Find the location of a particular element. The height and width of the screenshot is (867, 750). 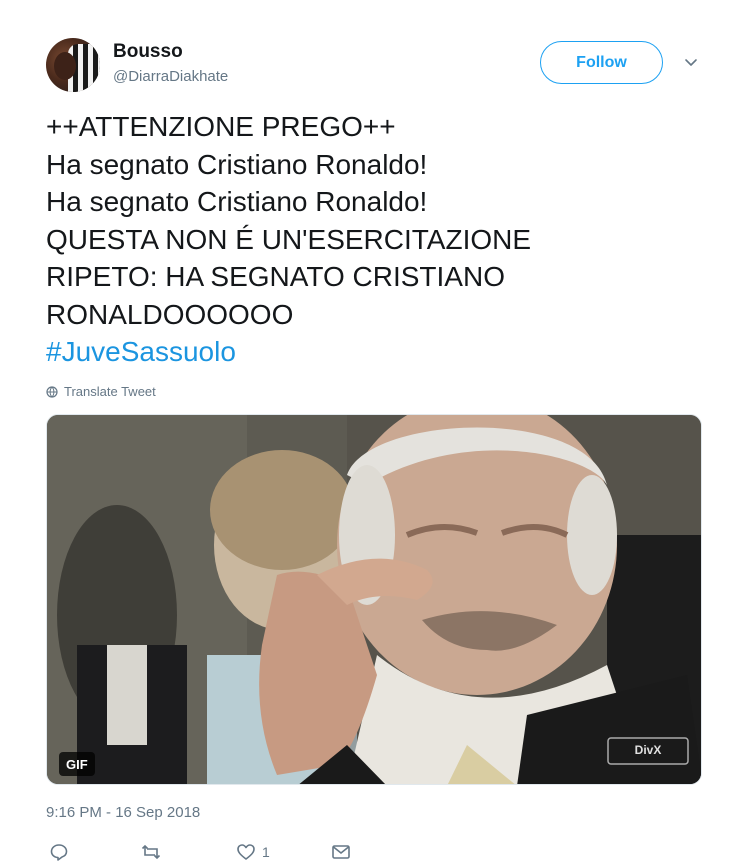

avatar-face is located at coordinates (65, 66).